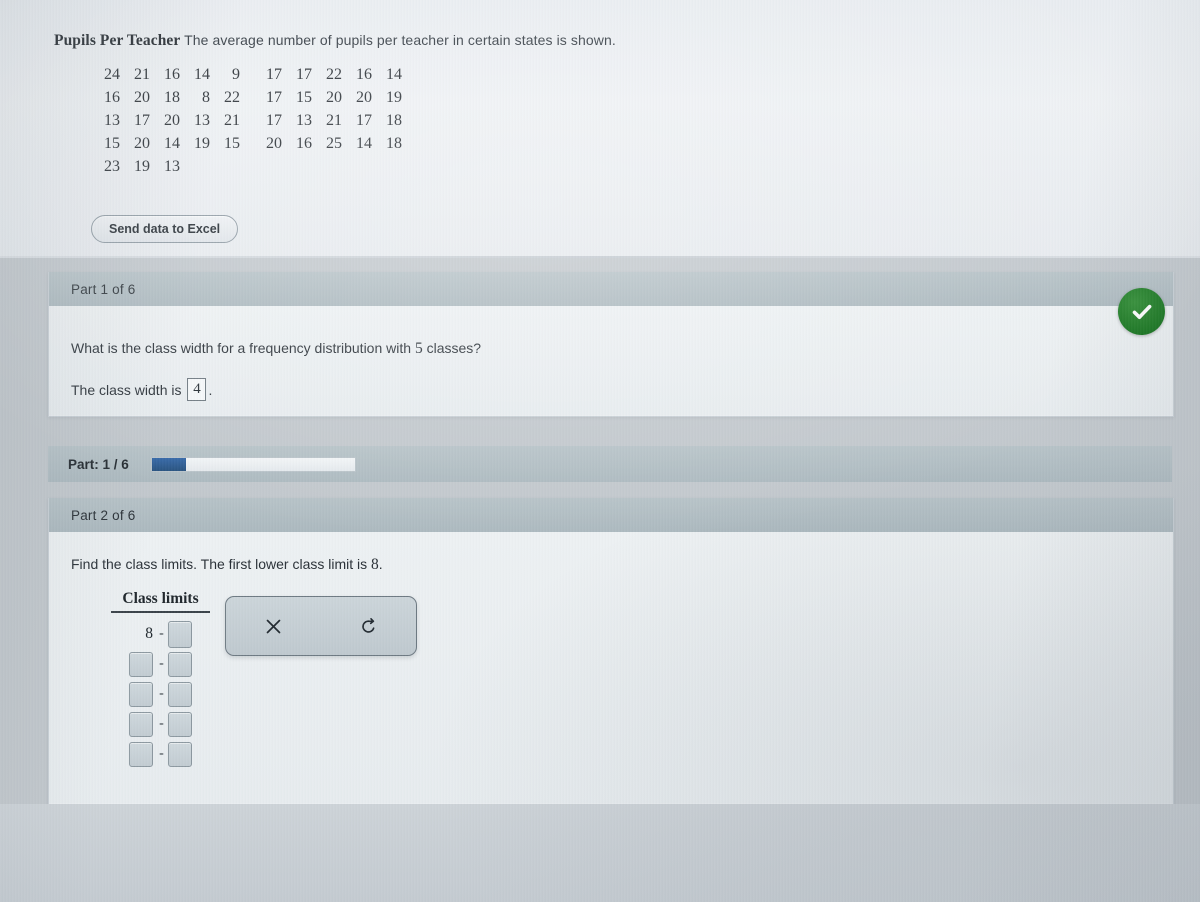  What do you see at coordinates (112, 166) in the screenshot?
I see `data-cell: 23` at bounding box center [112, 166].